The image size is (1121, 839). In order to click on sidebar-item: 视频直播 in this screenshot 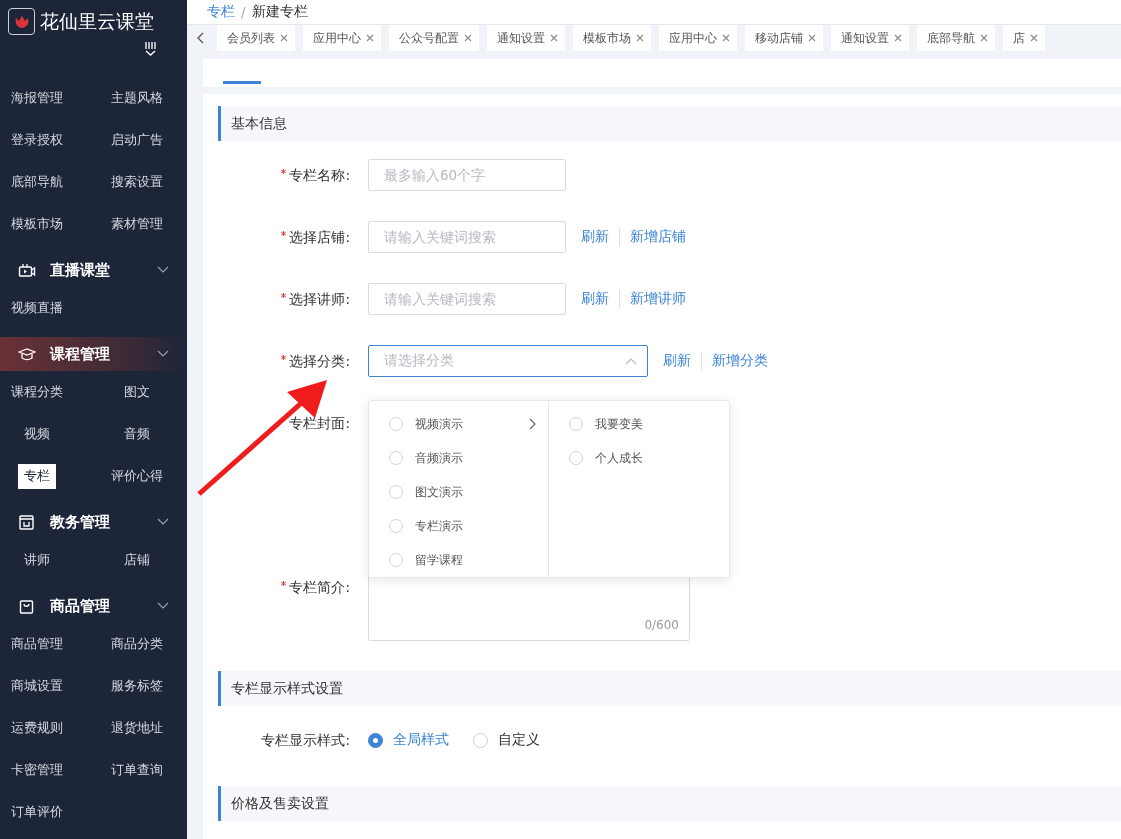, I will do `click(37, 308)`.